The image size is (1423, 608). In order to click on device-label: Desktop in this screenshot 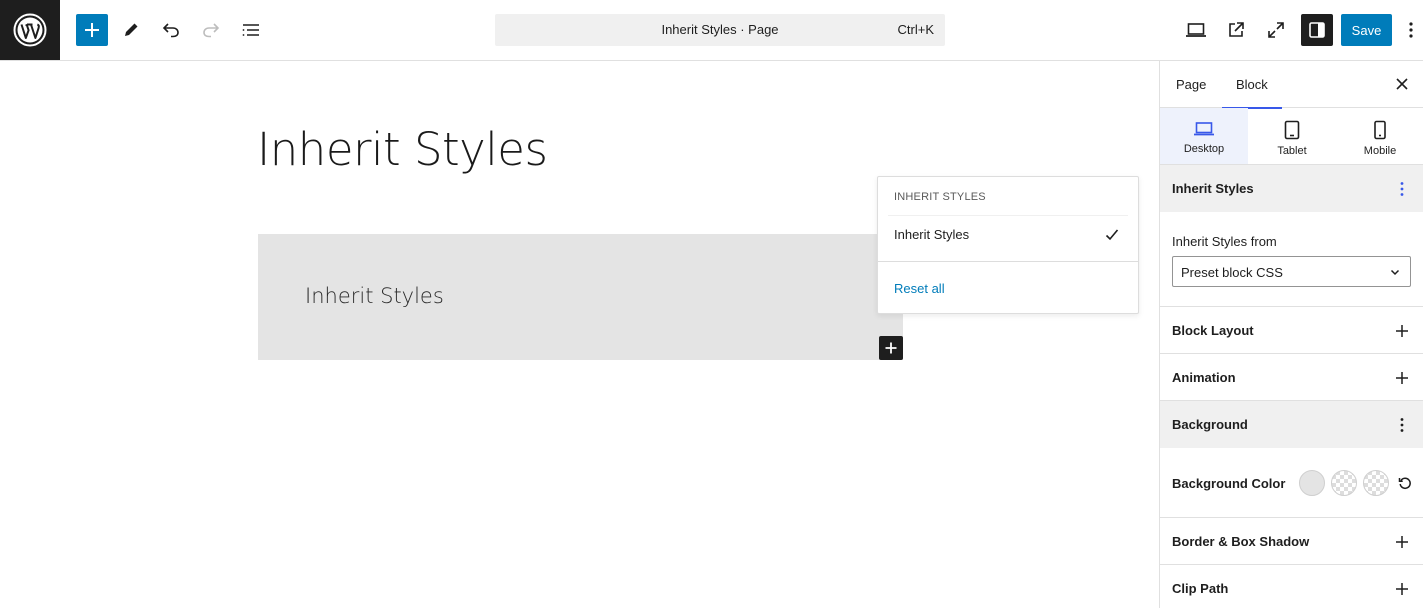, I will do `click(1204, 149)`.